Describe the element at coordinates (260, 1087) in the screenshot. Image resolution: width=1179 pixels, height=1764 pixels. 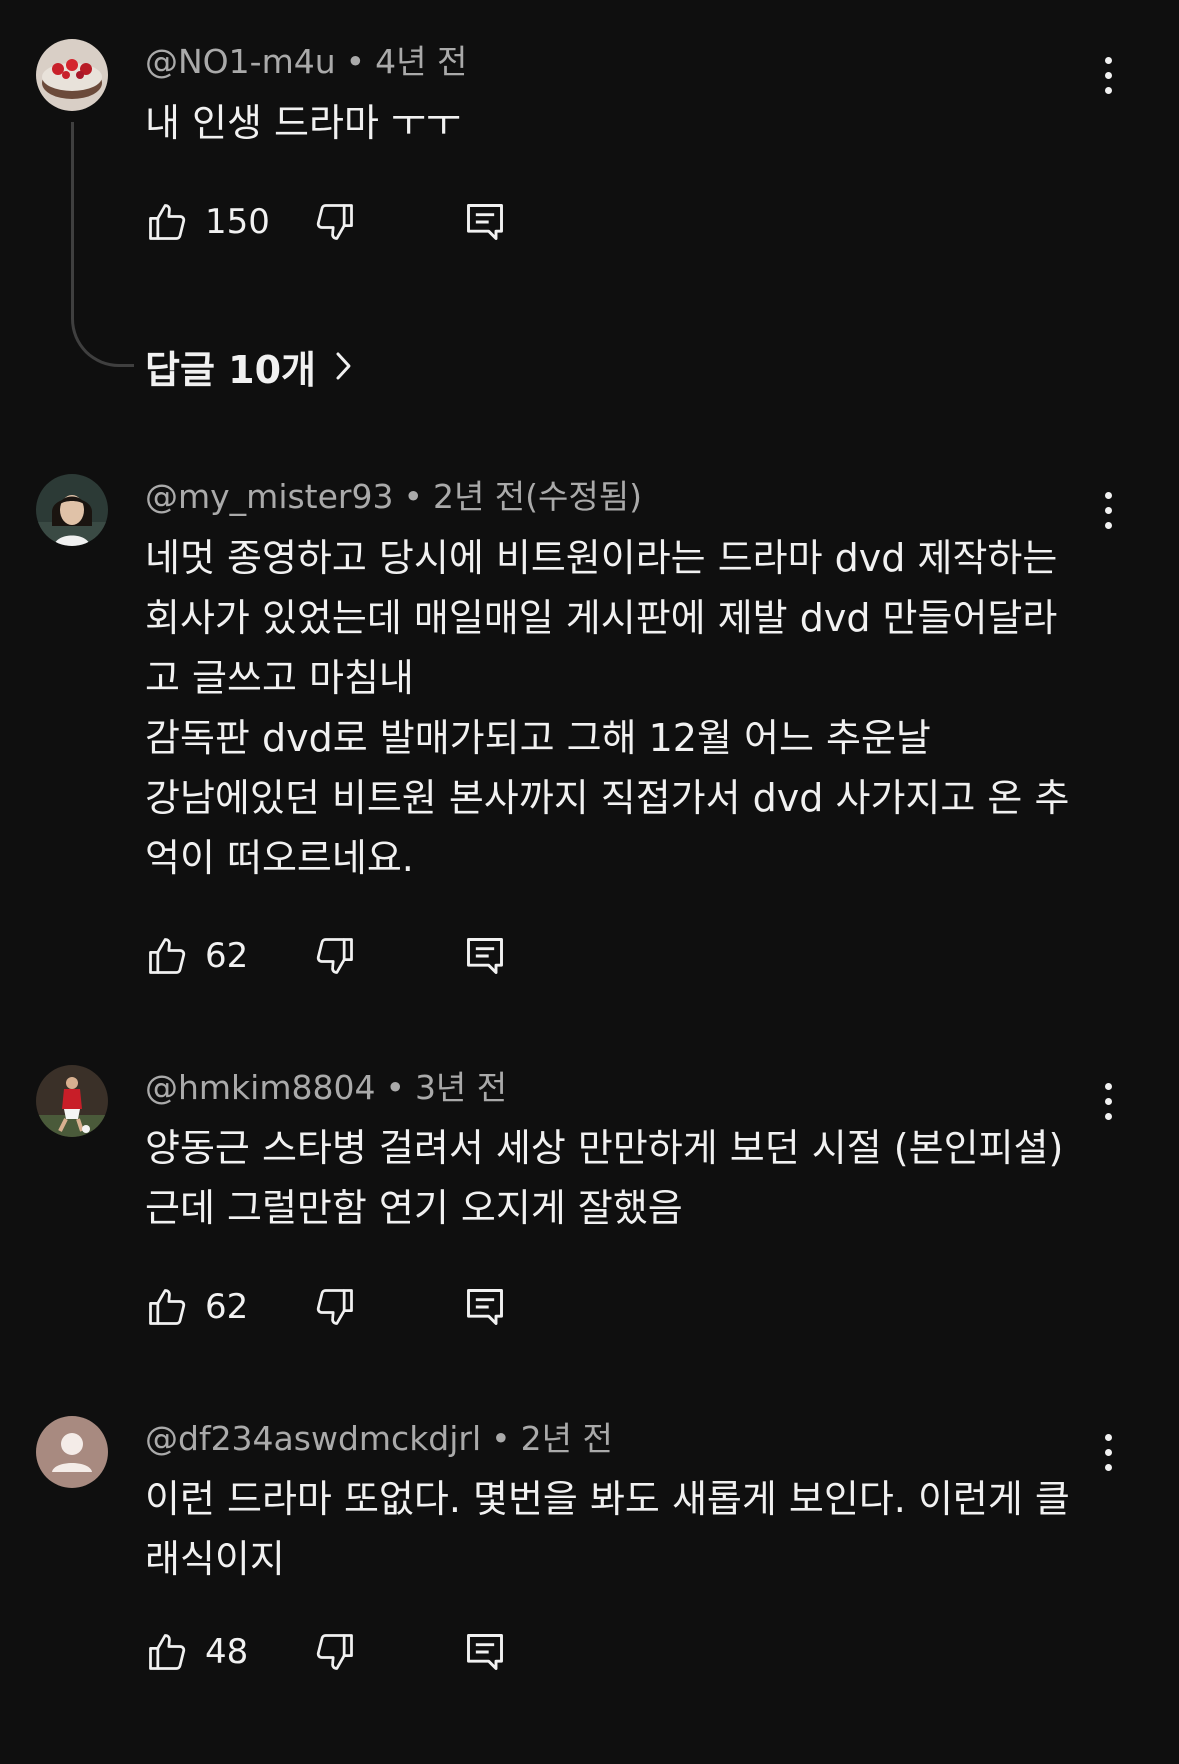
I see `author-name: @hmkim8804` at that location.